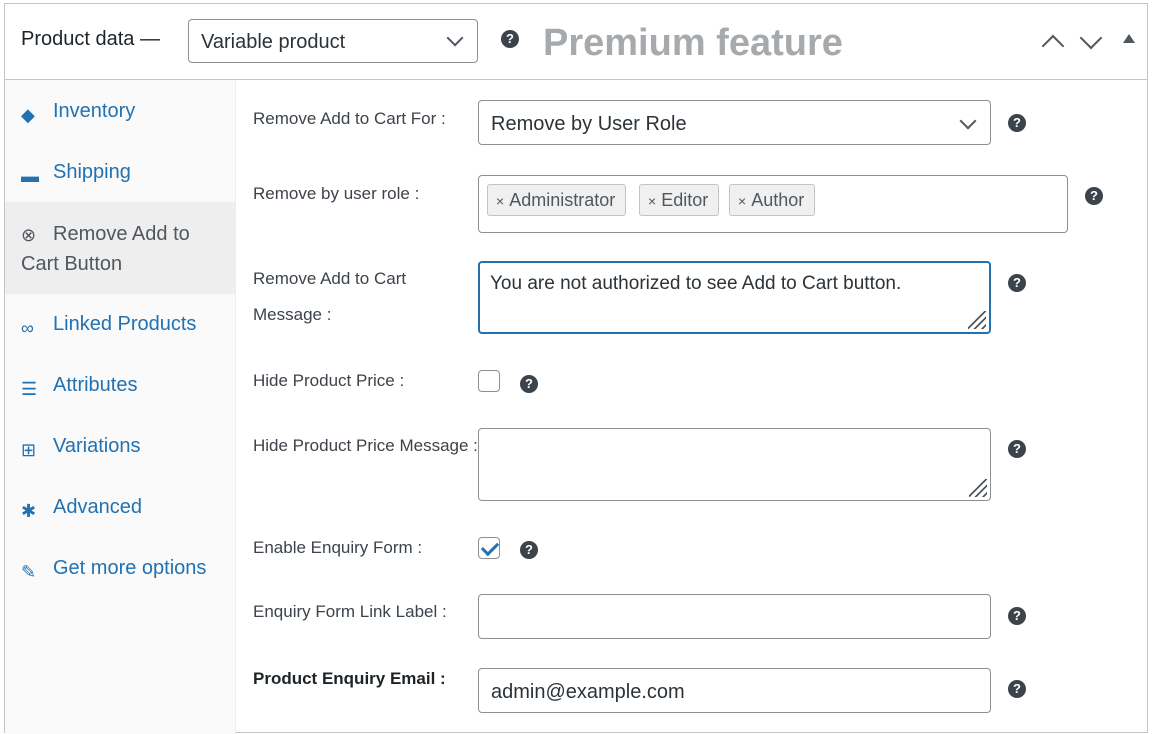  Describe the element at coordinates (29, 389) in the screenshot. I see `list-icon: ☰` at that location.